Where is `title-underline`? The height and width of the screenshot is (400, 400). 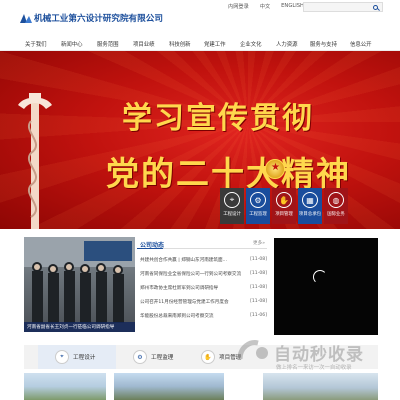 title-underline is located at coordinates (150, 248).